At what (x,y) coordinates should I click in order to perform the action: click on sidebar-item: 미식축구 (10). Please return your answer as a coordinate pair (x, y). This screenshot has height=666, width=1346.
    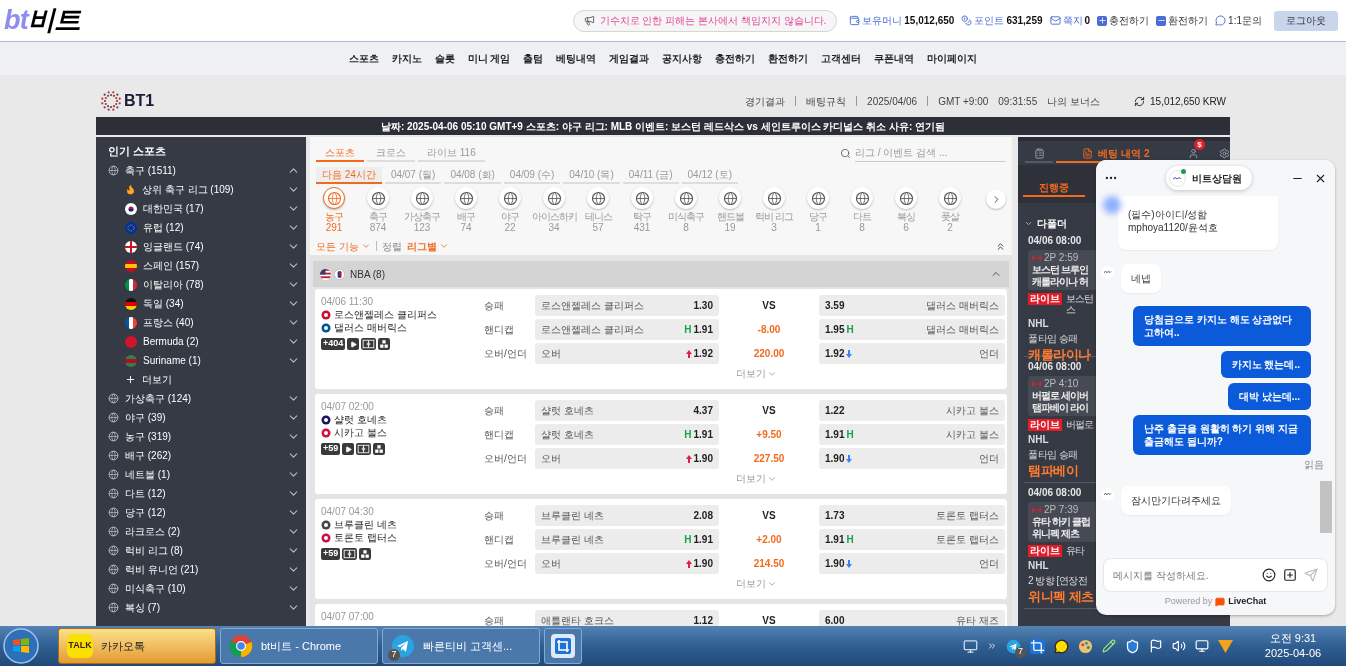
    Looking at the image, I should click on (155, 588).